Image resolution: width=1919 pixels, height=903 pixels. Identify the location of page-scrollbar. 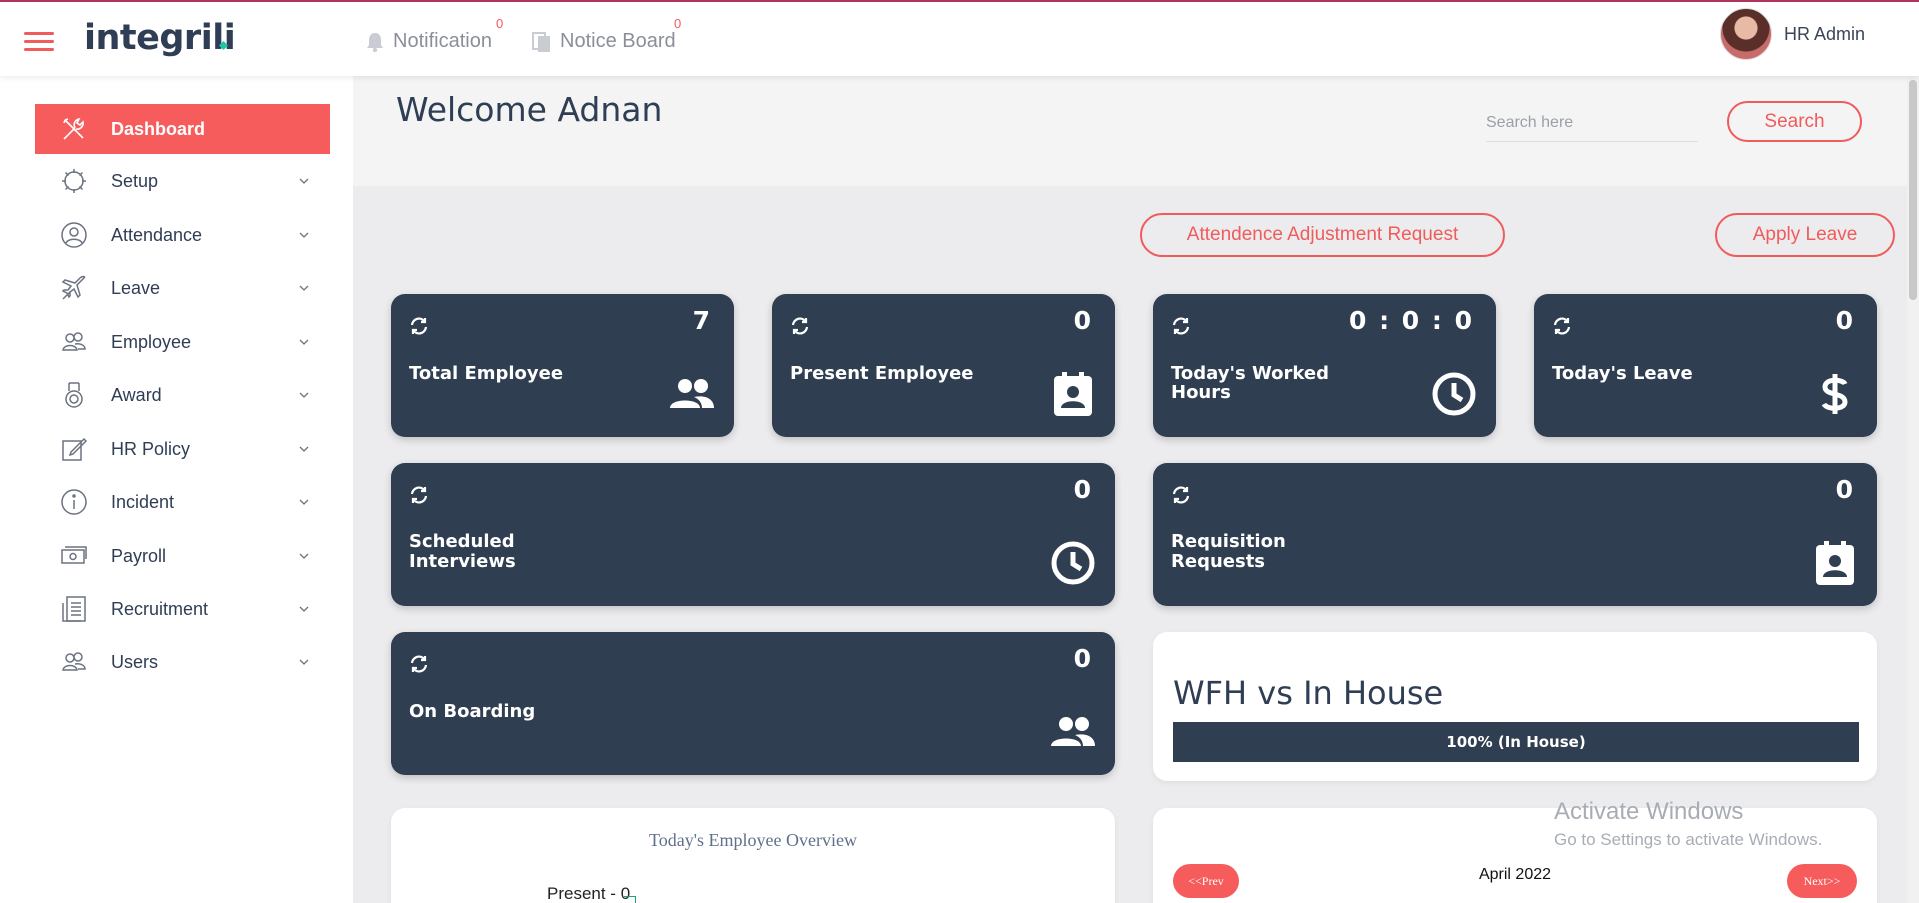
(1913, 489).